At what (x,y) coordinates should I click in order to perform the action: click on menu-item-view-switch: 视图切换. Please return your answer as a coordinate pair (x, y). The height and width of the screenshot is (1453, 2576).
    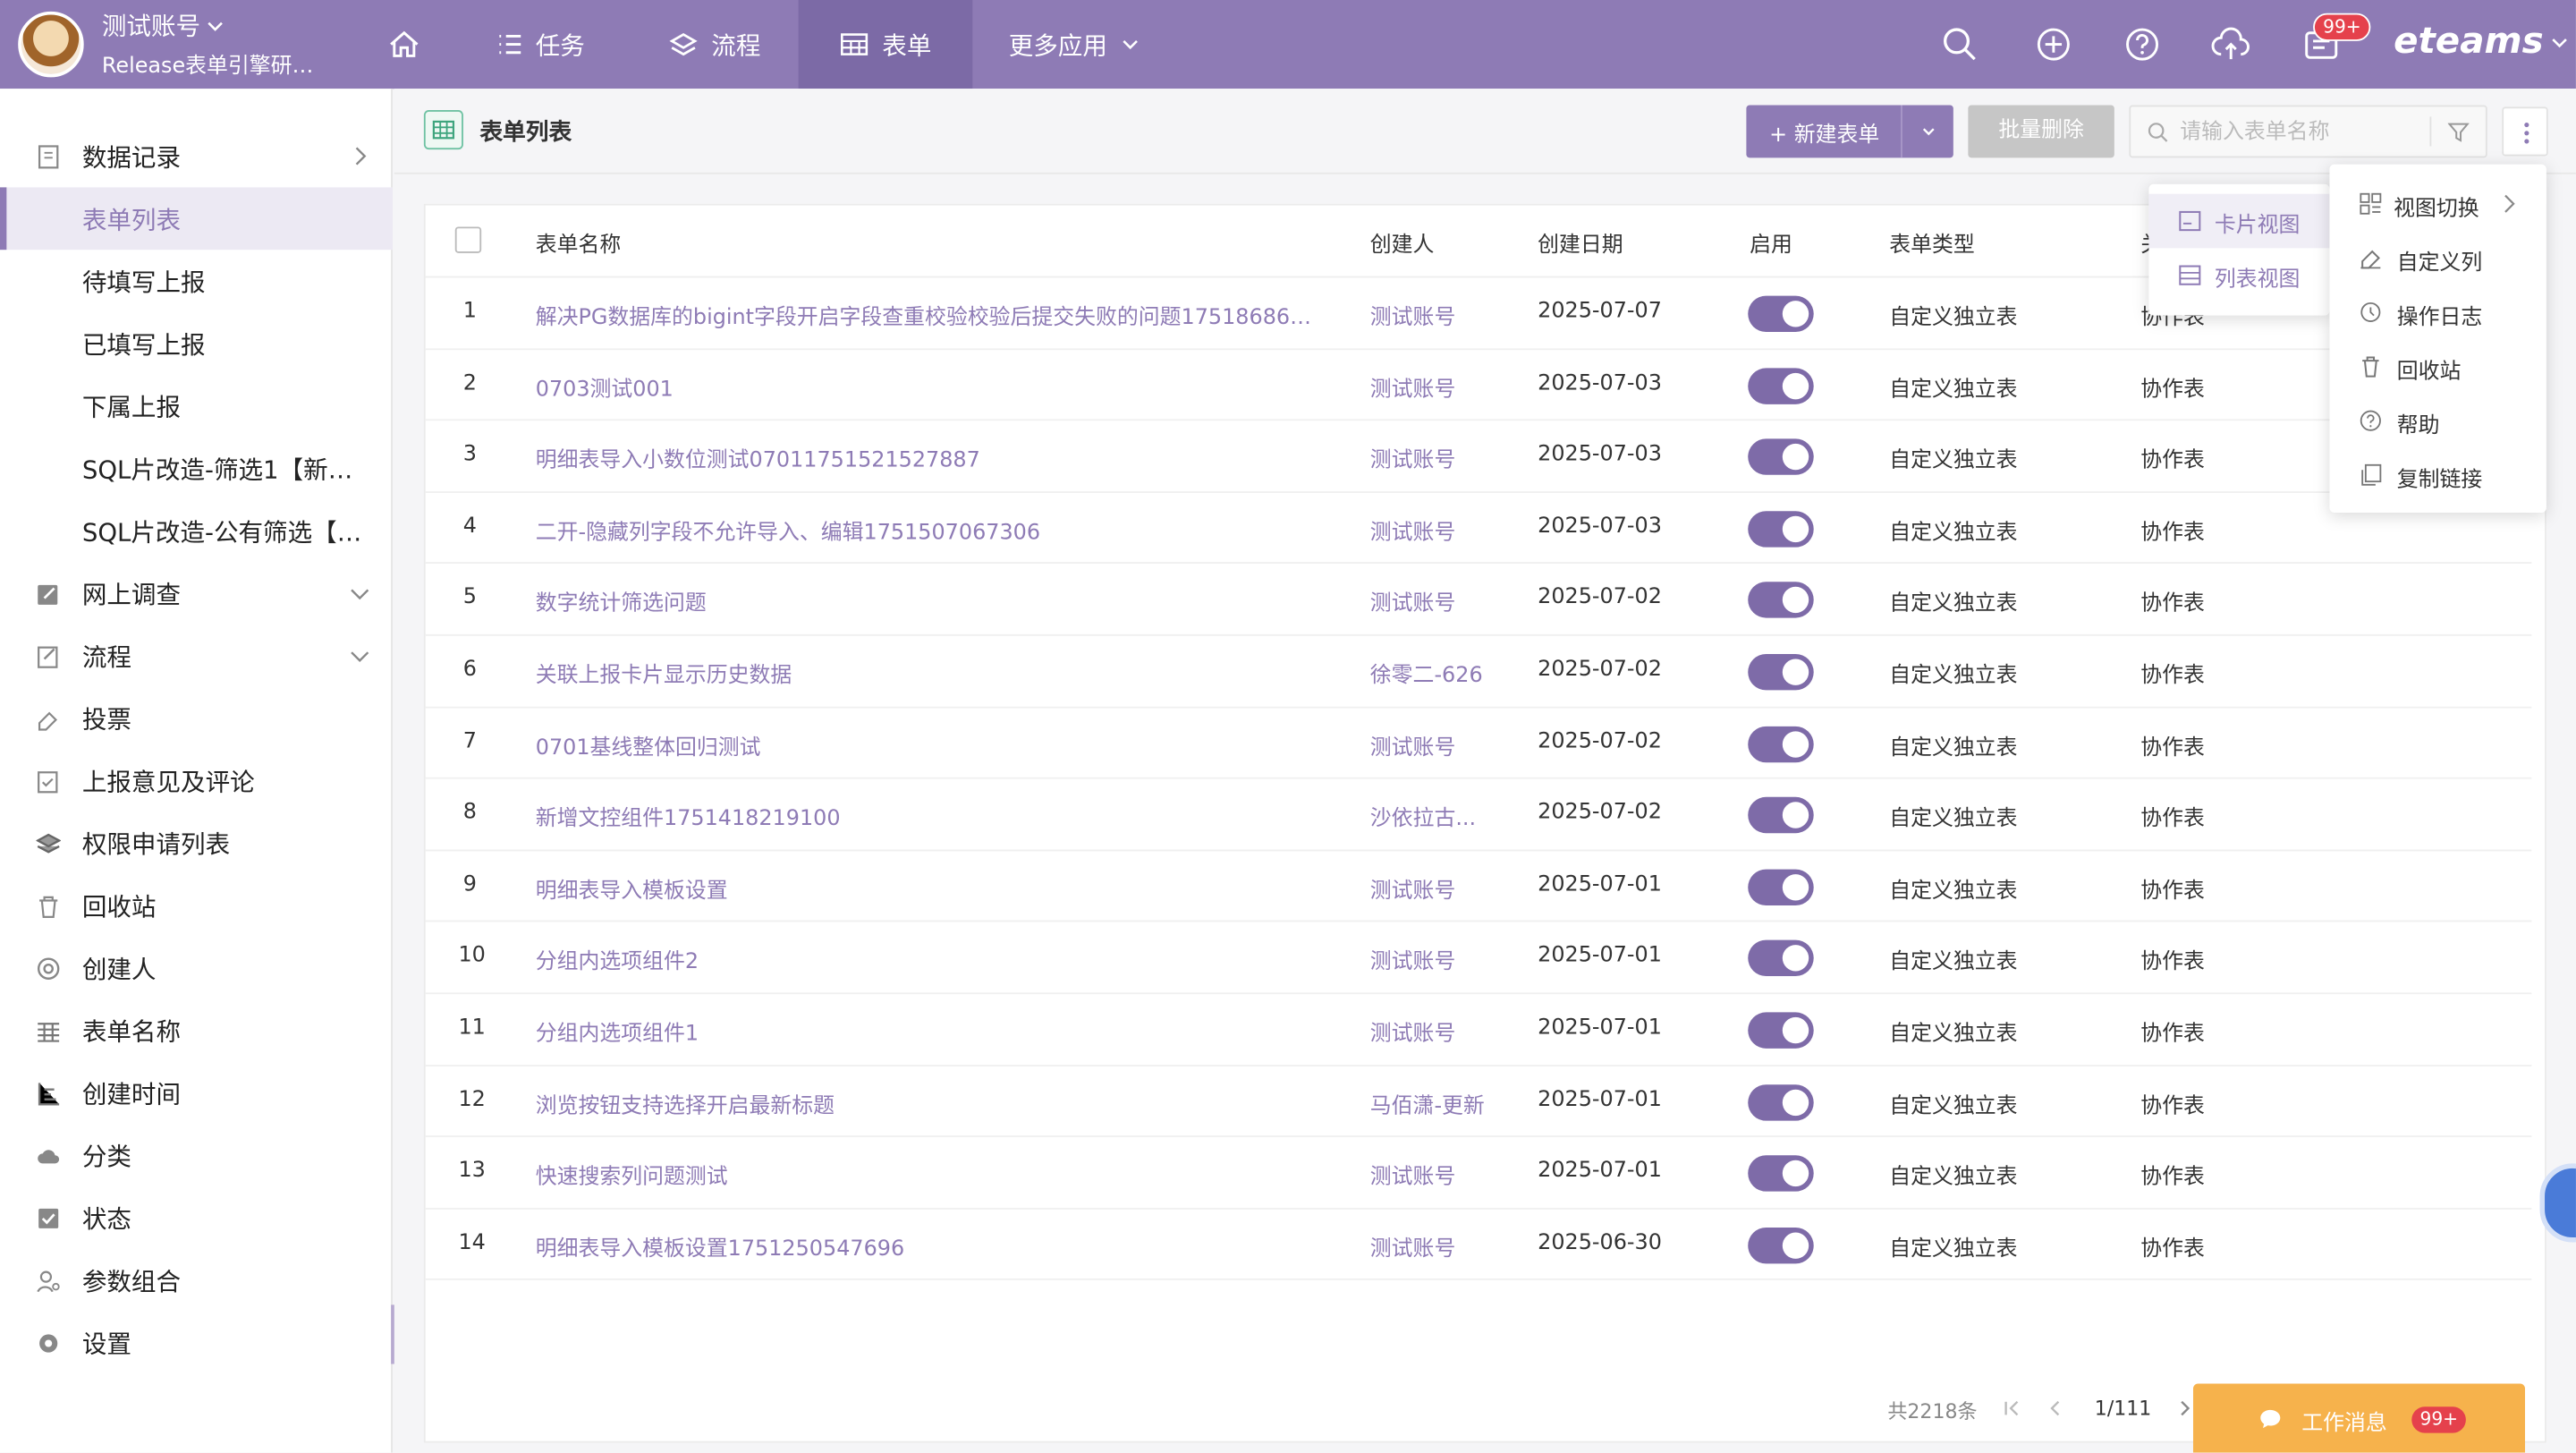
    Looking at the image, I should click on (2437, 204).